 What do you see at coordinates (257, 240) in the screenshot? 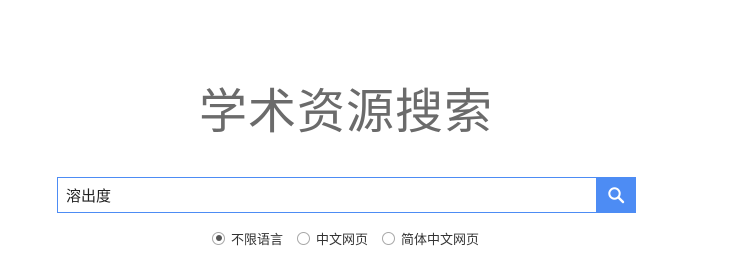
I see `language-option-label: 不限语言` at bounding box center [257, 240].